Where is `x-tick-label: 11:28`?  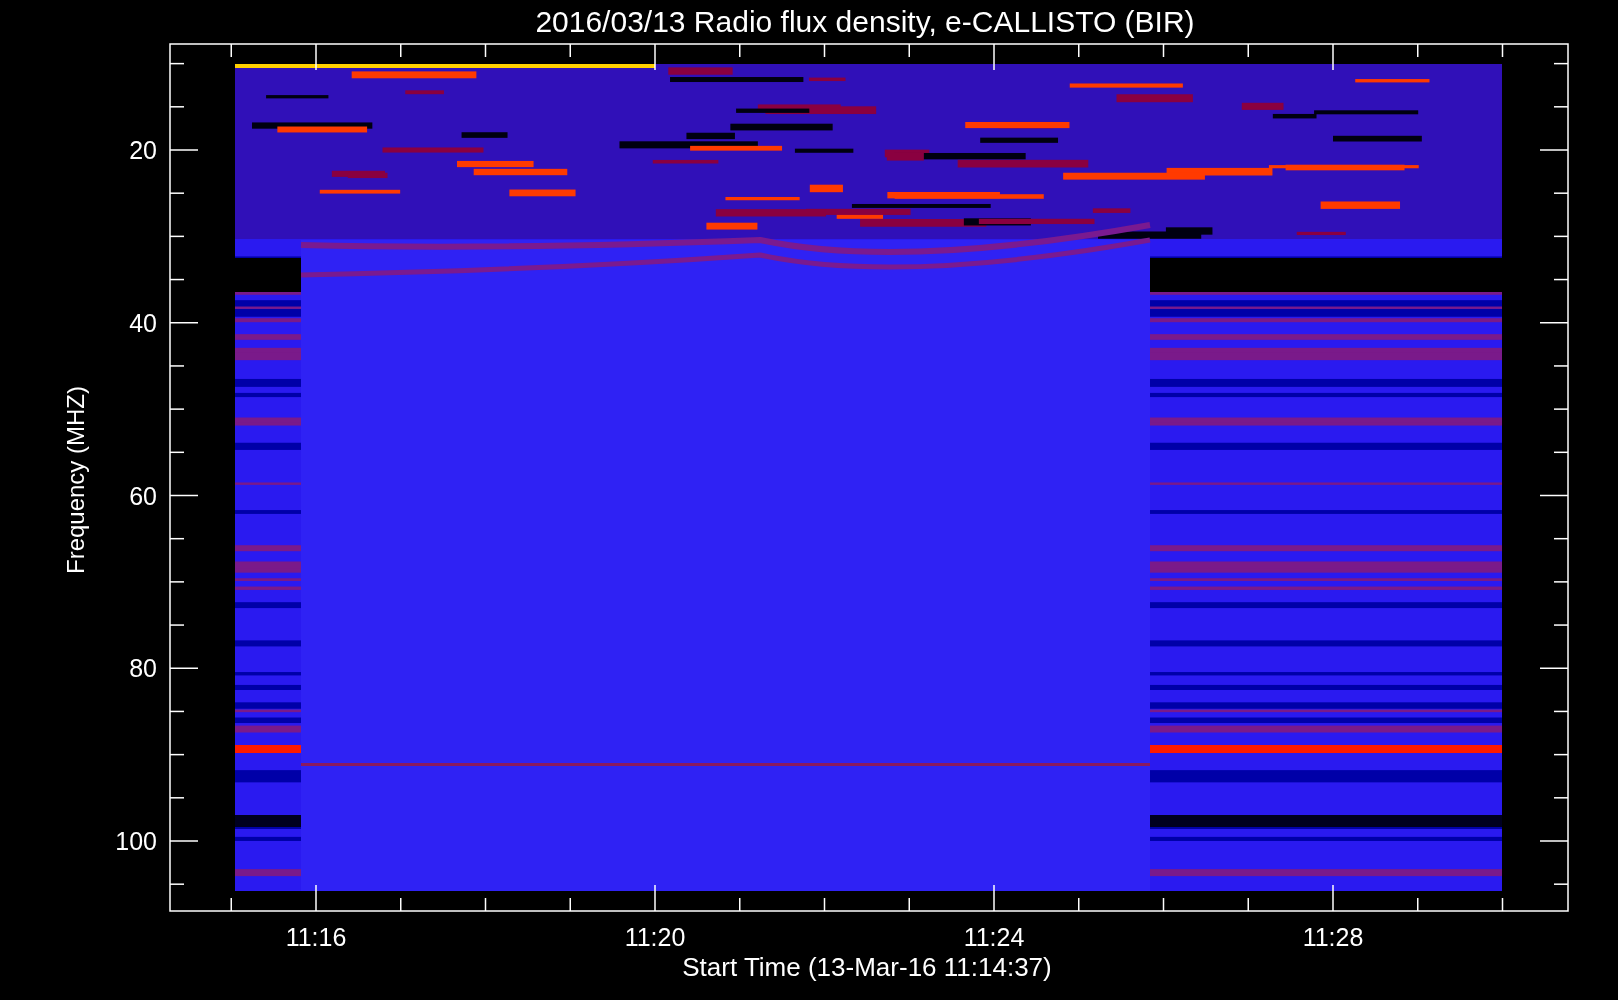
x-tick-label: 11:28 is located at coordinates (1333, 937).